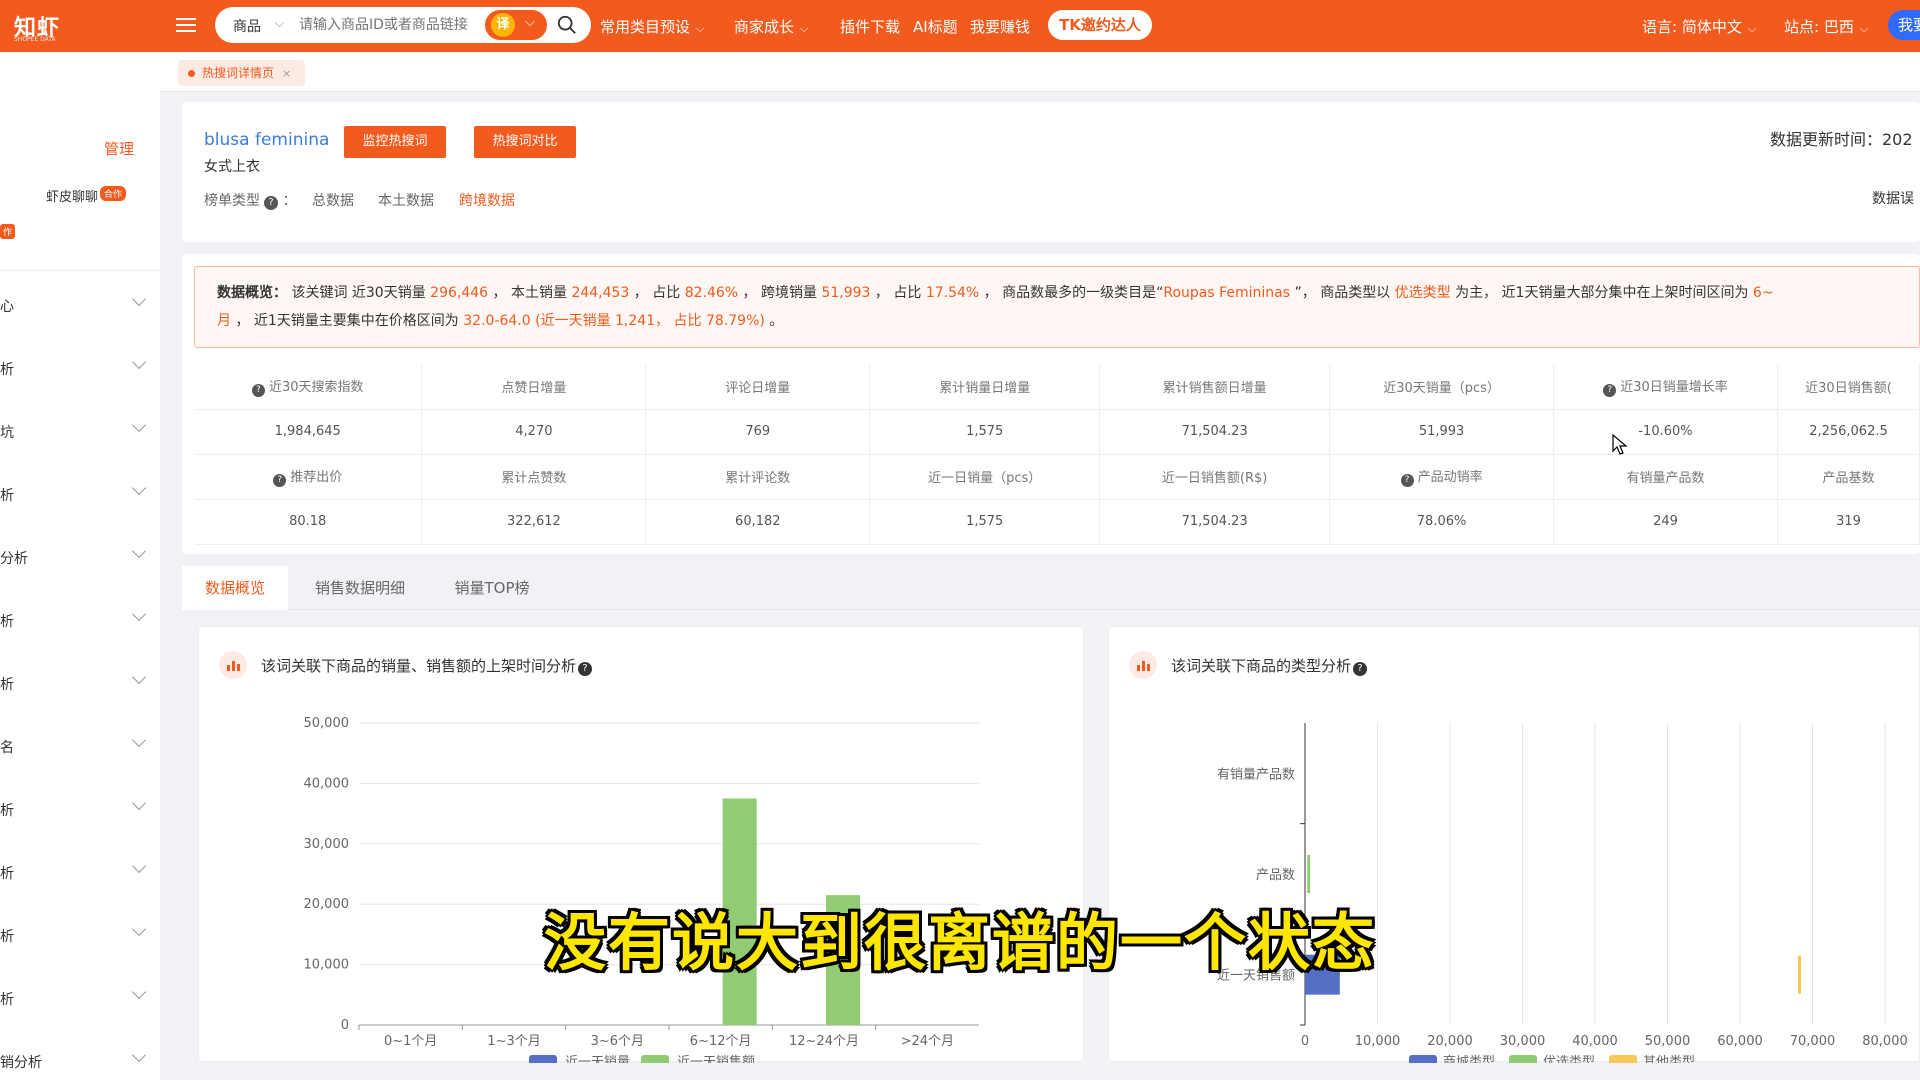  I want to click on nav-plugin-download: 插件下载, so click(870, 26).